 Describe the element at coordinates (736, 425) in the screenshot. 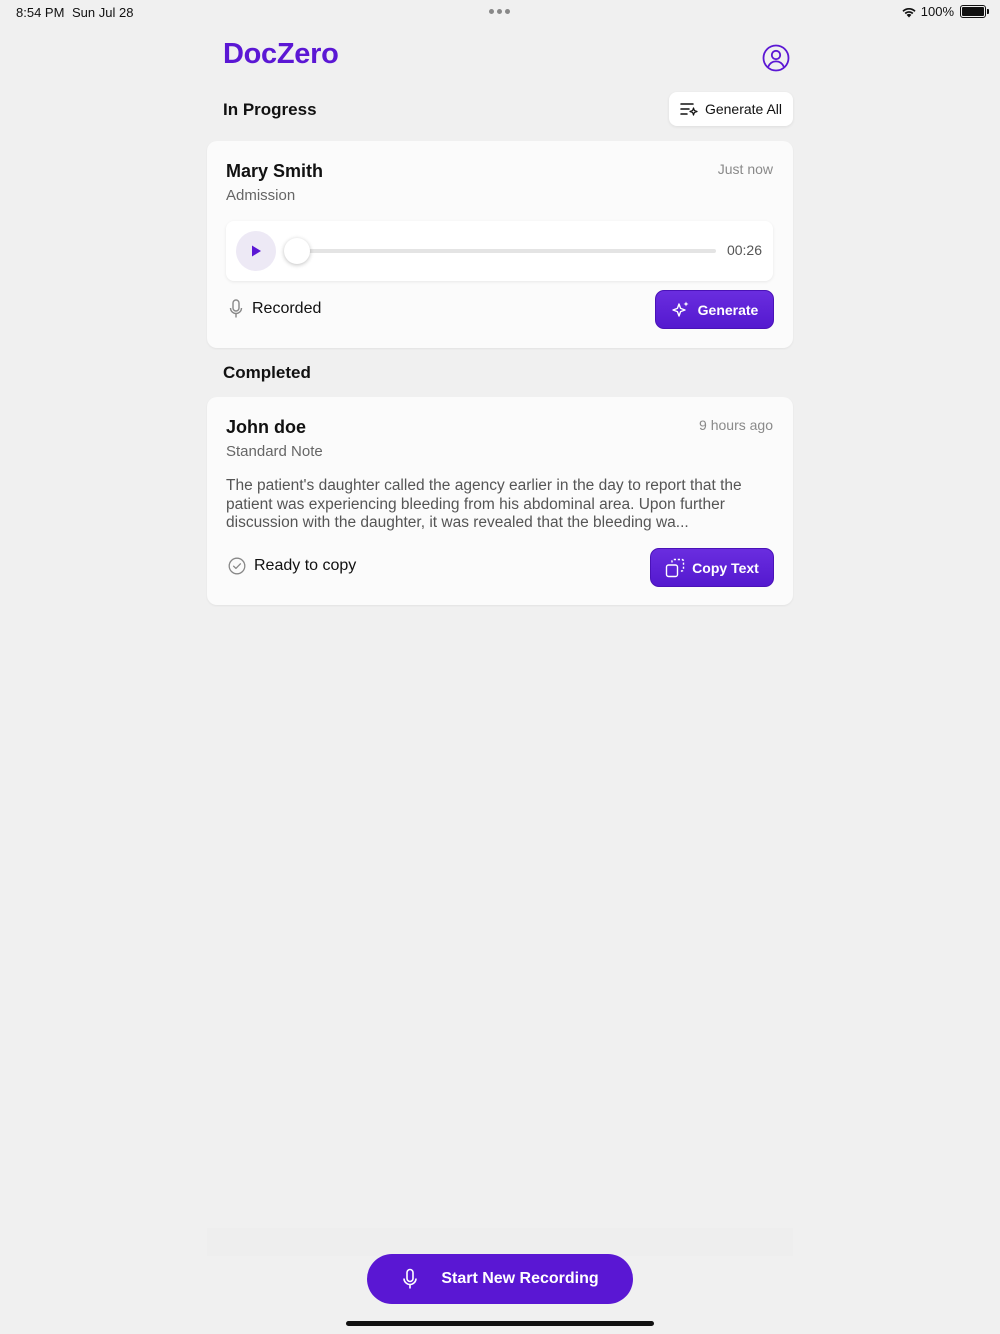

I see `card-timestamp: 9 hours ago` at that location.